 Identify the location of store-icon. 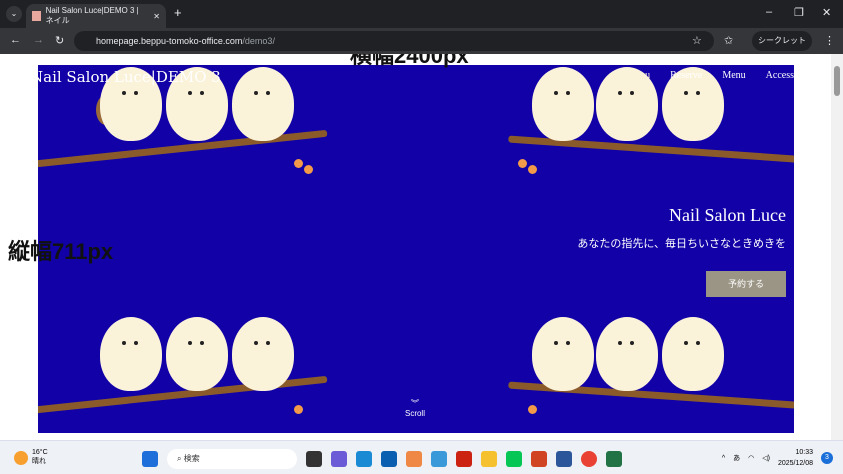
(389, 459).